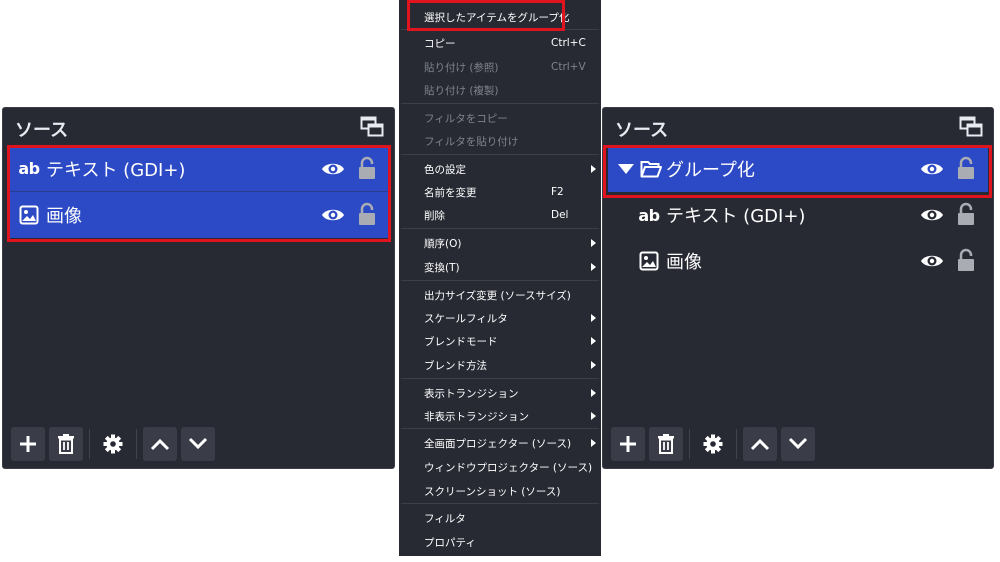 The width and height of the screenshot is (1000, 562). Describe the element at coordinates (500, 243) in the screenshot. I see `context-menu-item: 順序(O)` at that location.